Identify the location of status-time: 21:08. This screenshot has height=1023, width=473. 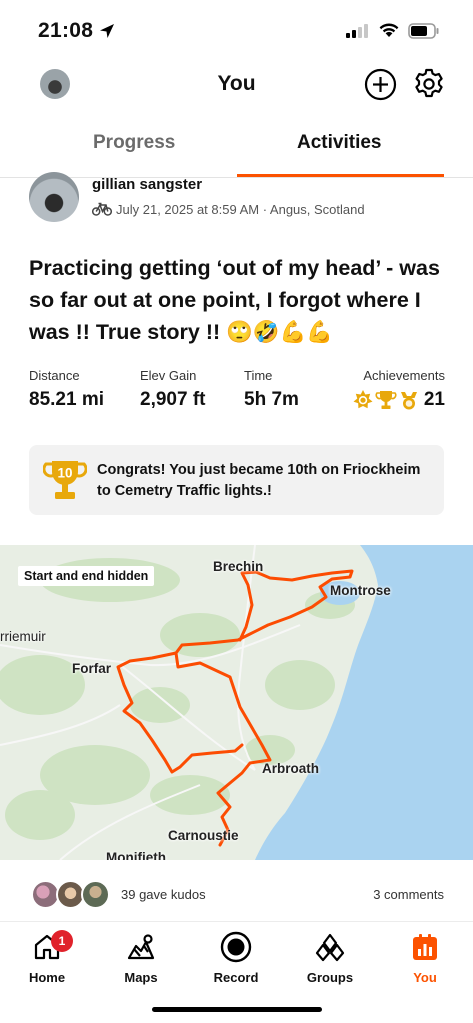
(66, 30).